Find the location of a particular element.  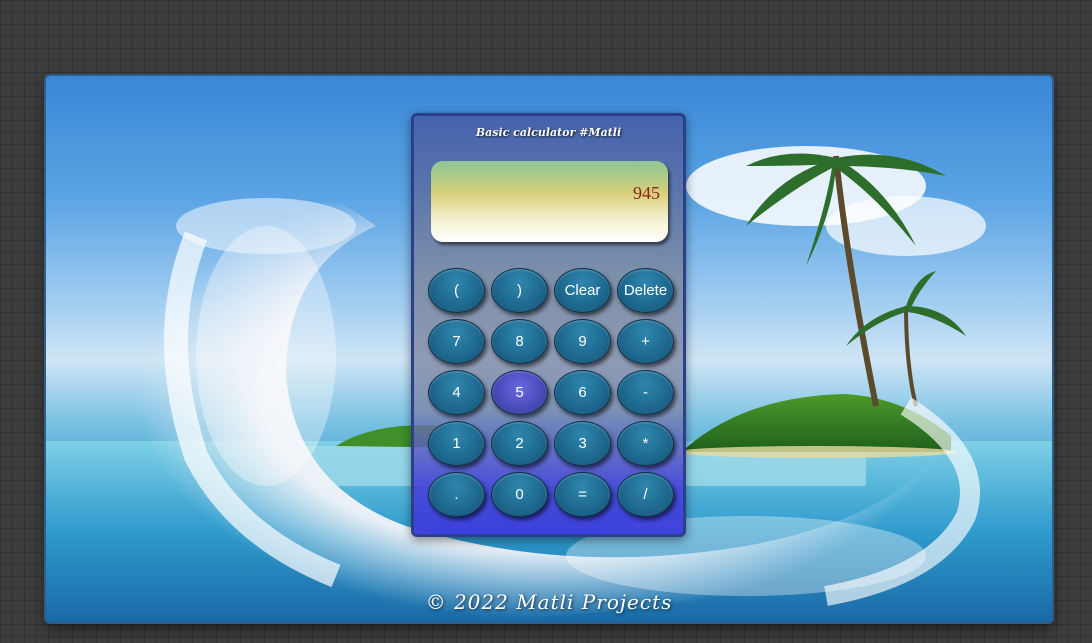

key-5-button: 5 is located at coordinates (519, 392).